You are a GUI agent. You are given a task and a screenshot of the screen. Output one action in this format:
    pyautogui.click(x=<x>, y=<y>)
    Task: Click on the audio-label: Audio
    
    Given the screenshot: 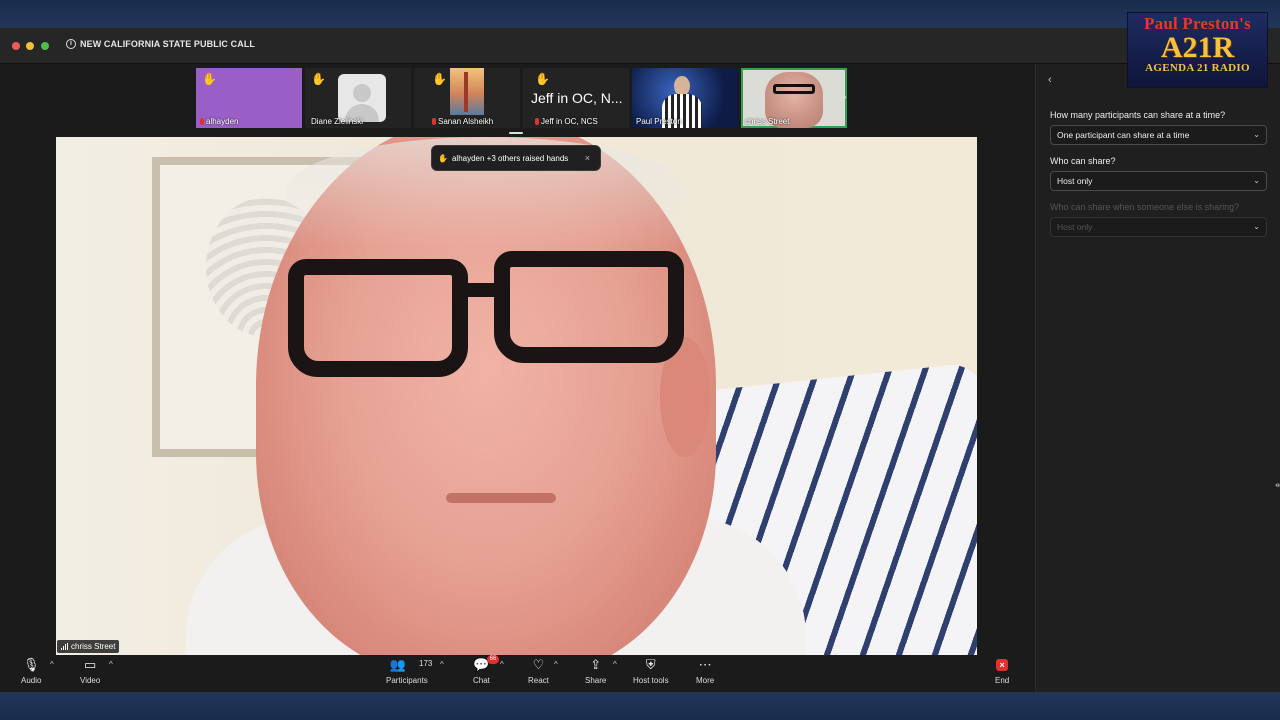 What is the action you would take?
    pyautogui.click(x=31, y=680)
    